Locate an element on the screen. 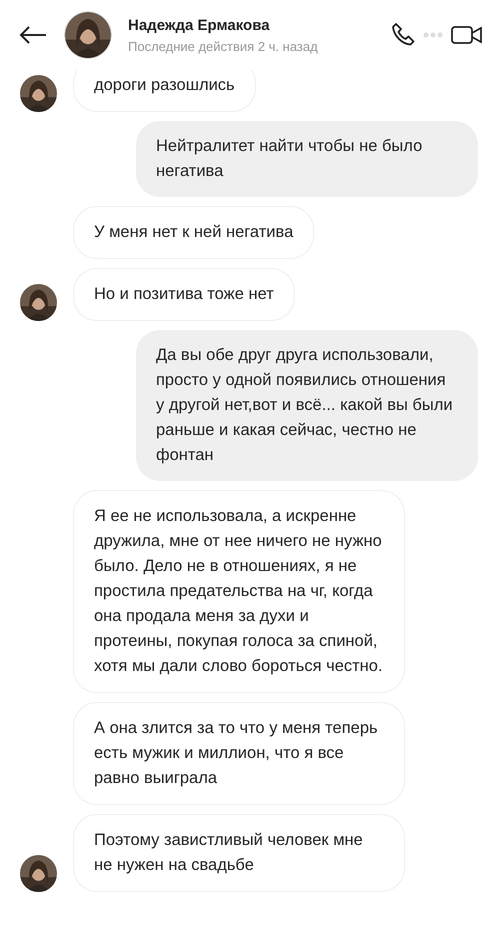  back-arrow-icon is located at coordinates (33, 35).